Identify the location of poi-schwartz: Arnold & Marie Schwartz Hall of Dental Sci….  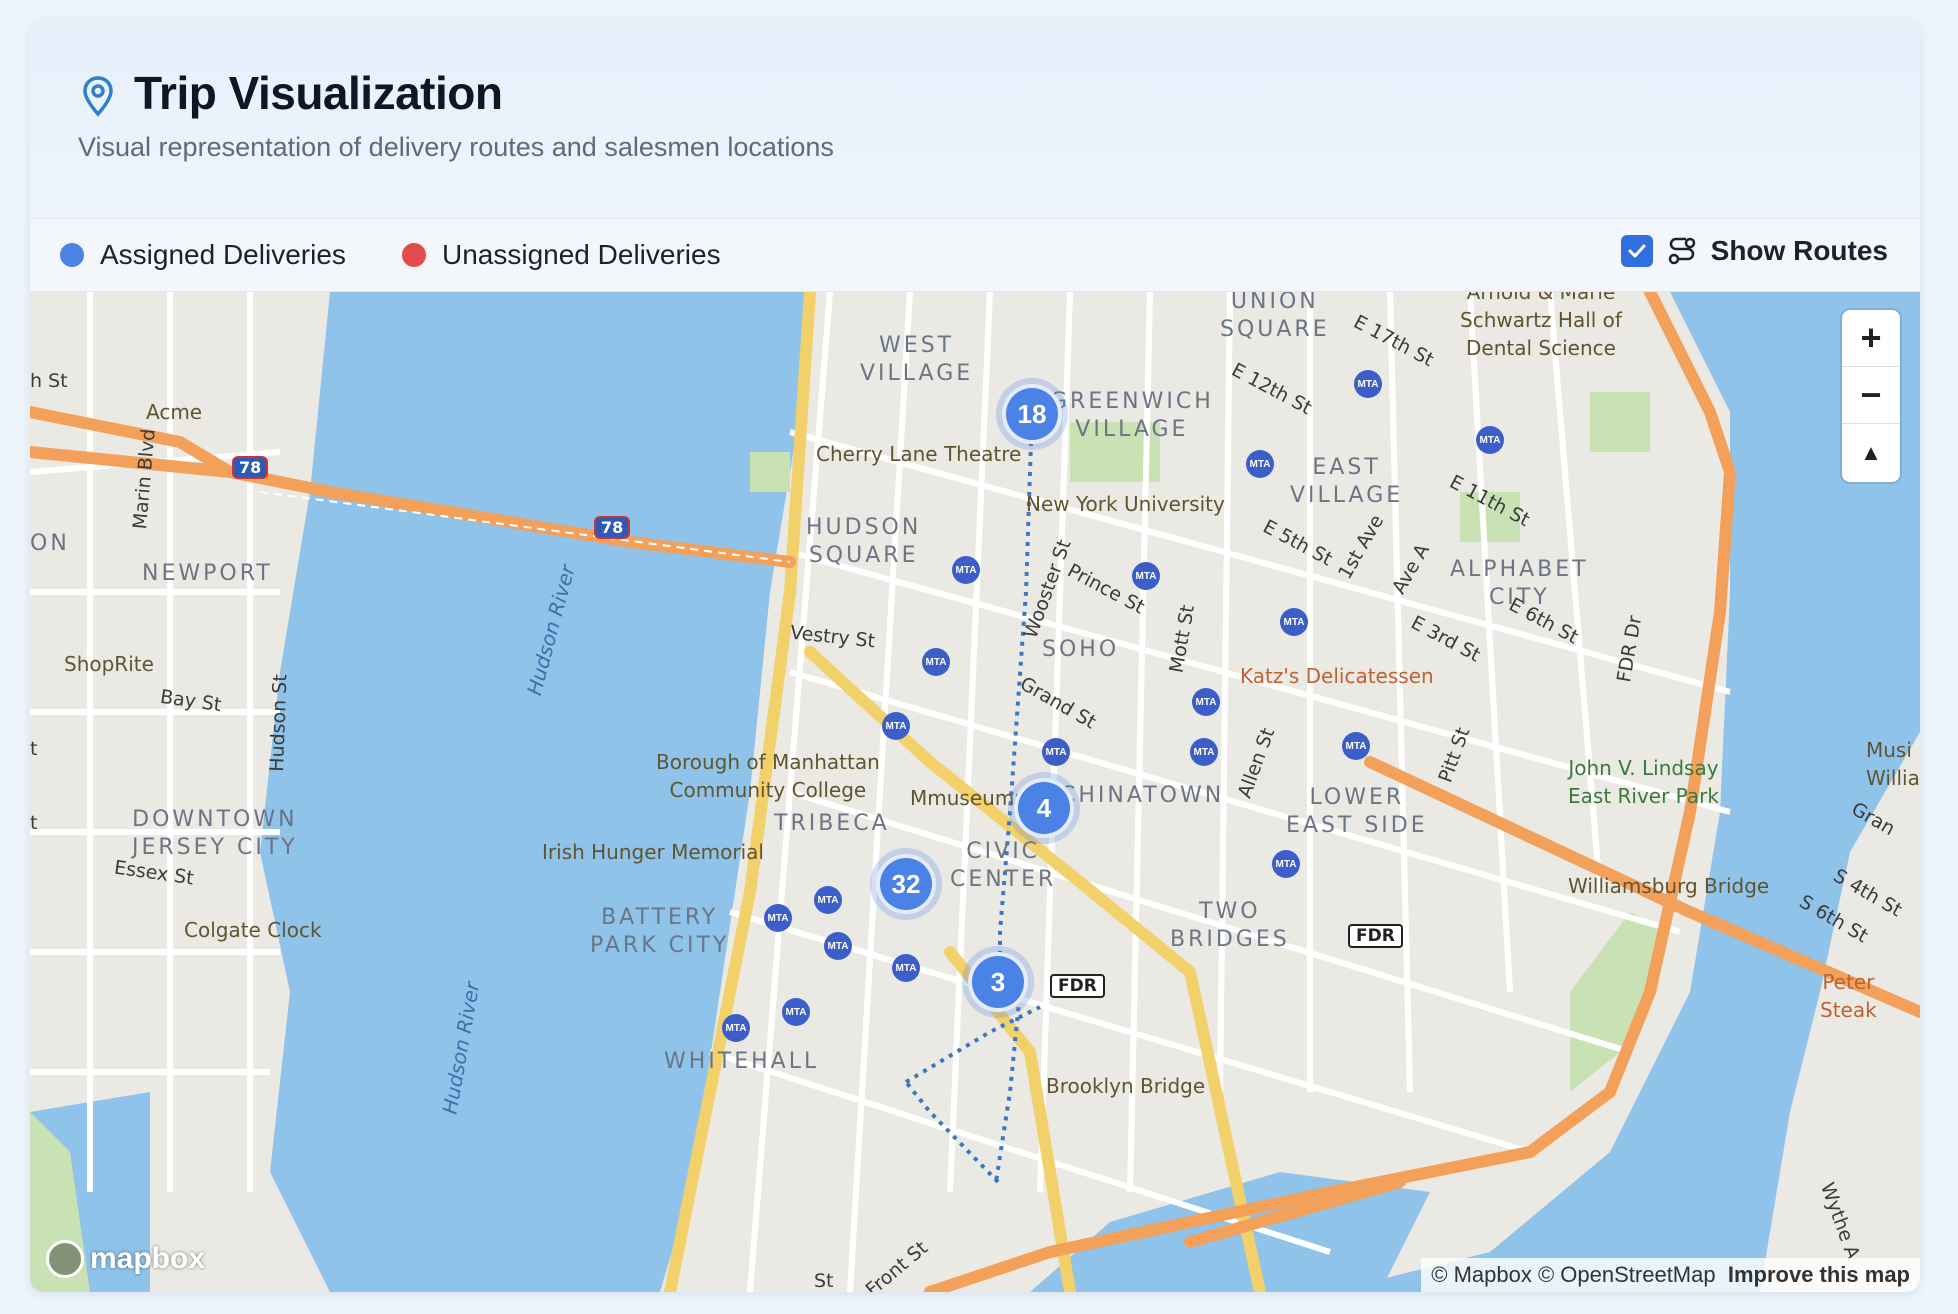
(1541, 326).